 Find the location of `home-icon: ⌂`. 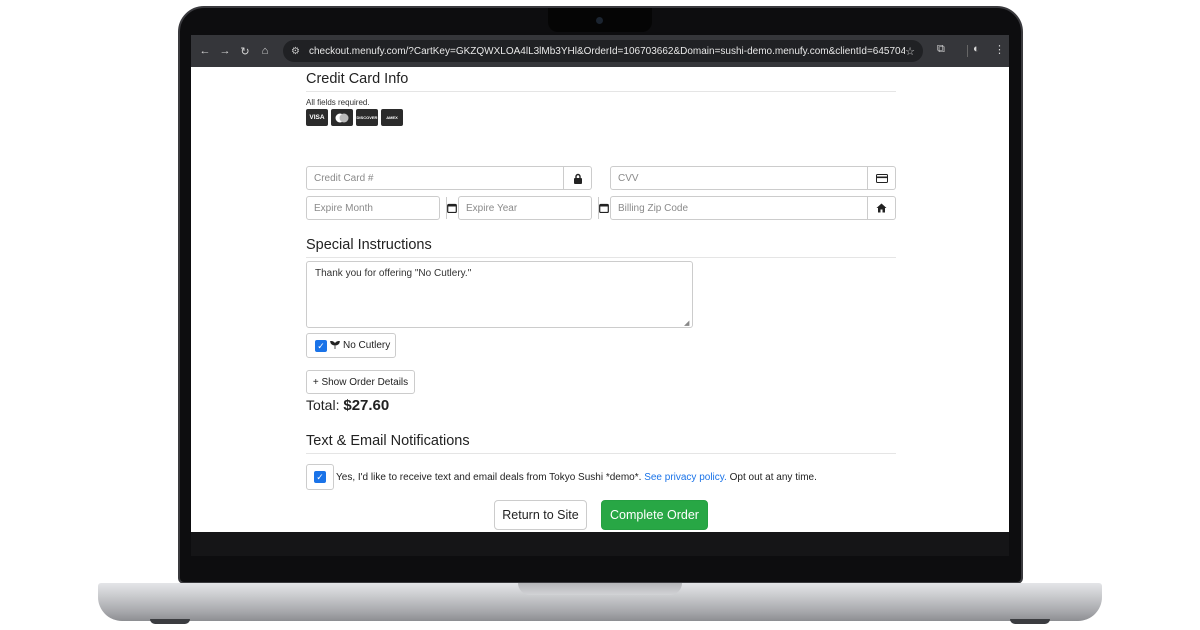

home-icon: ⌂ is located at coordinates (265, 51).